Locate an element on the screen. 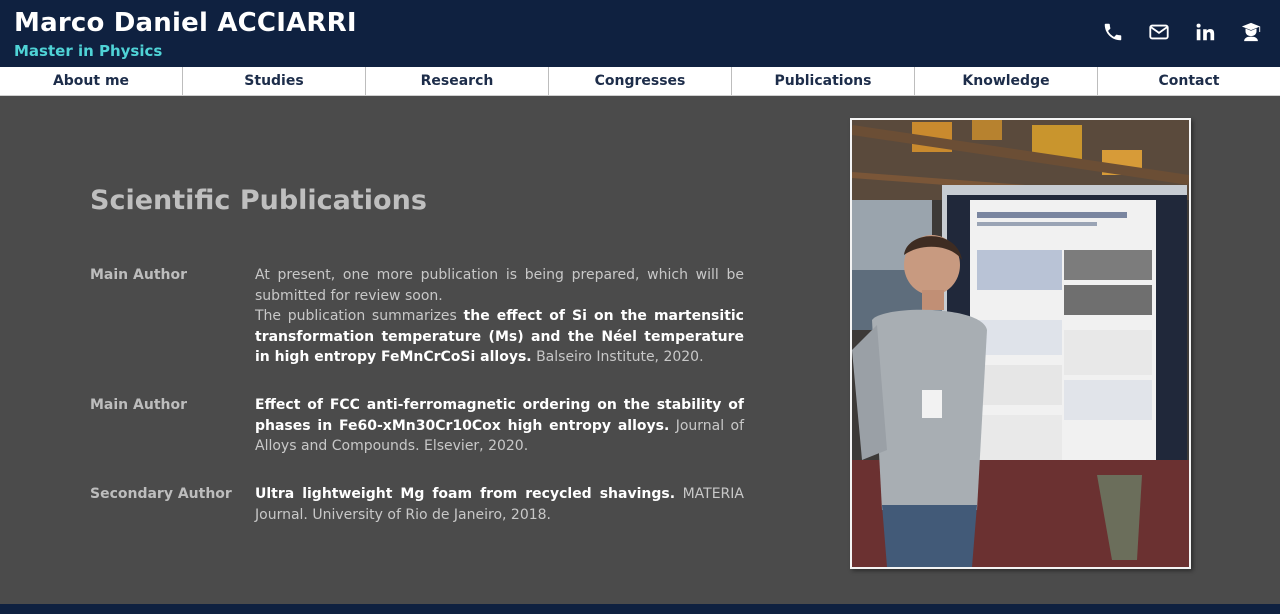 The image size is (1280, 614). nav-contact: Contact is located at coordinates (1189, 81).